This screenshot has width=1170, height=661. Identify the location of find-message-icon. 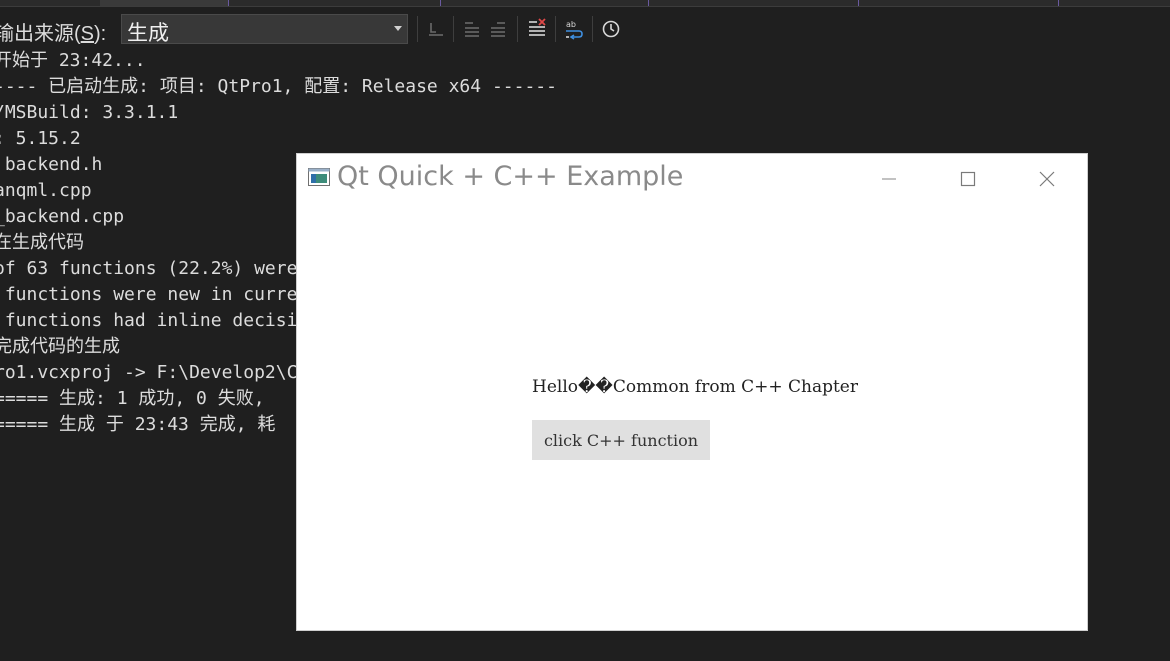
(436, 29).